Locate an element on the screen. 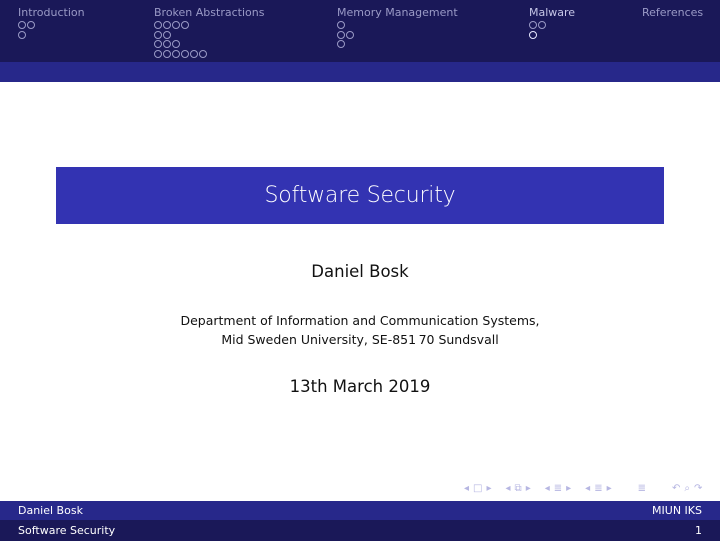 The width and height of the screenshot is (720, 541). frame-icon: □ is located at coordinates (477, 489).